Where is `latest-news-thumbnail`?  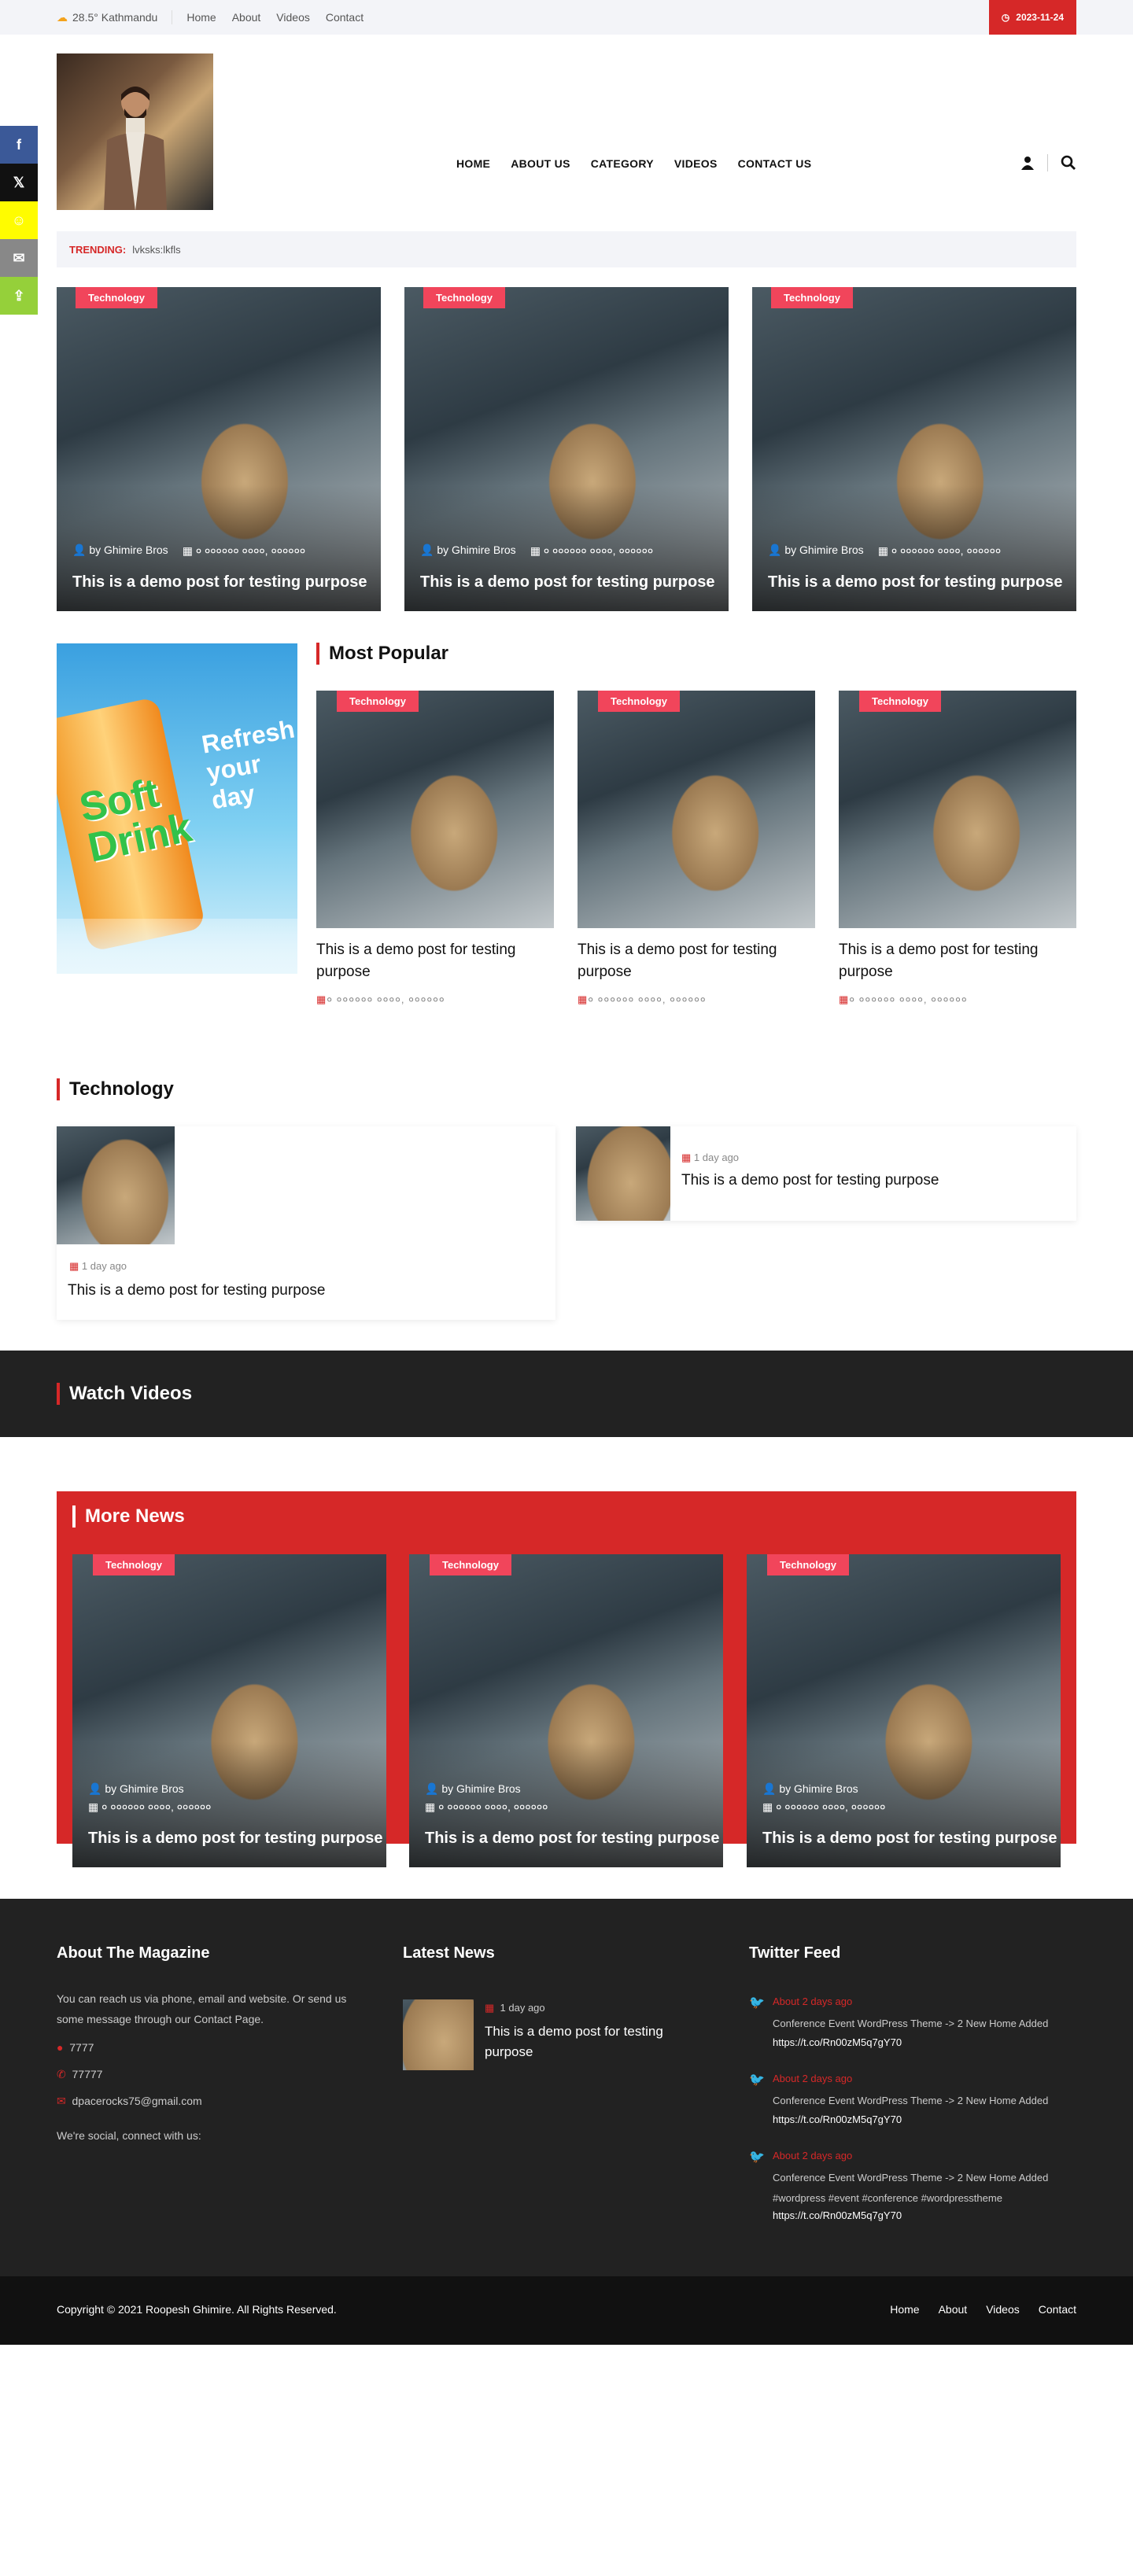
latest-news-thumbnail is located at coordinates (438, 2034).